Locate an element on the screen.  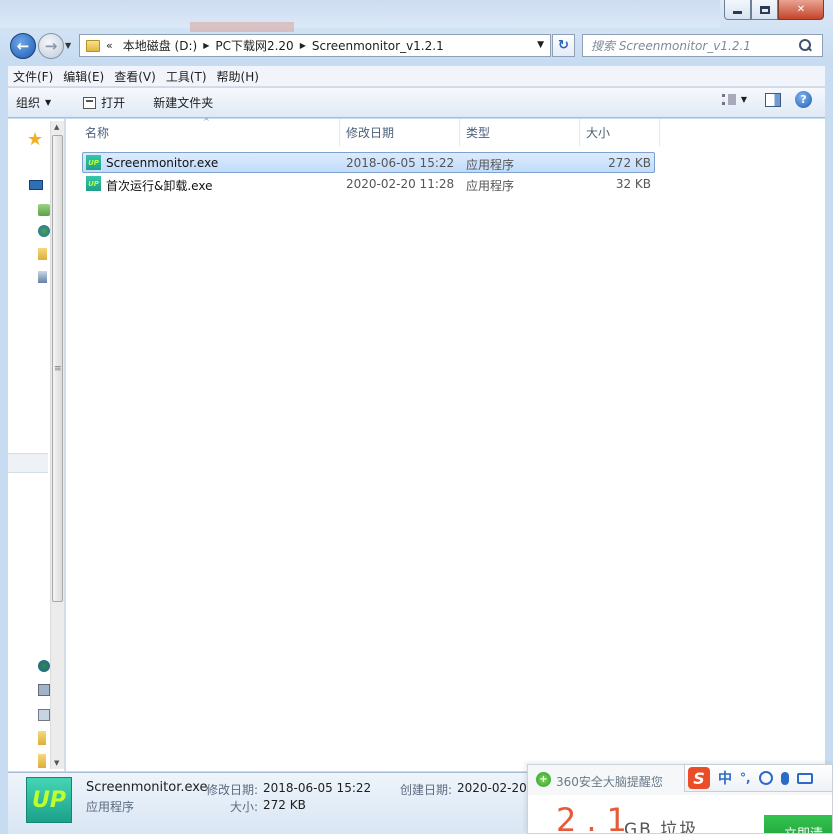
back-arrow-icon: ← is located at coordinates (23, 46).